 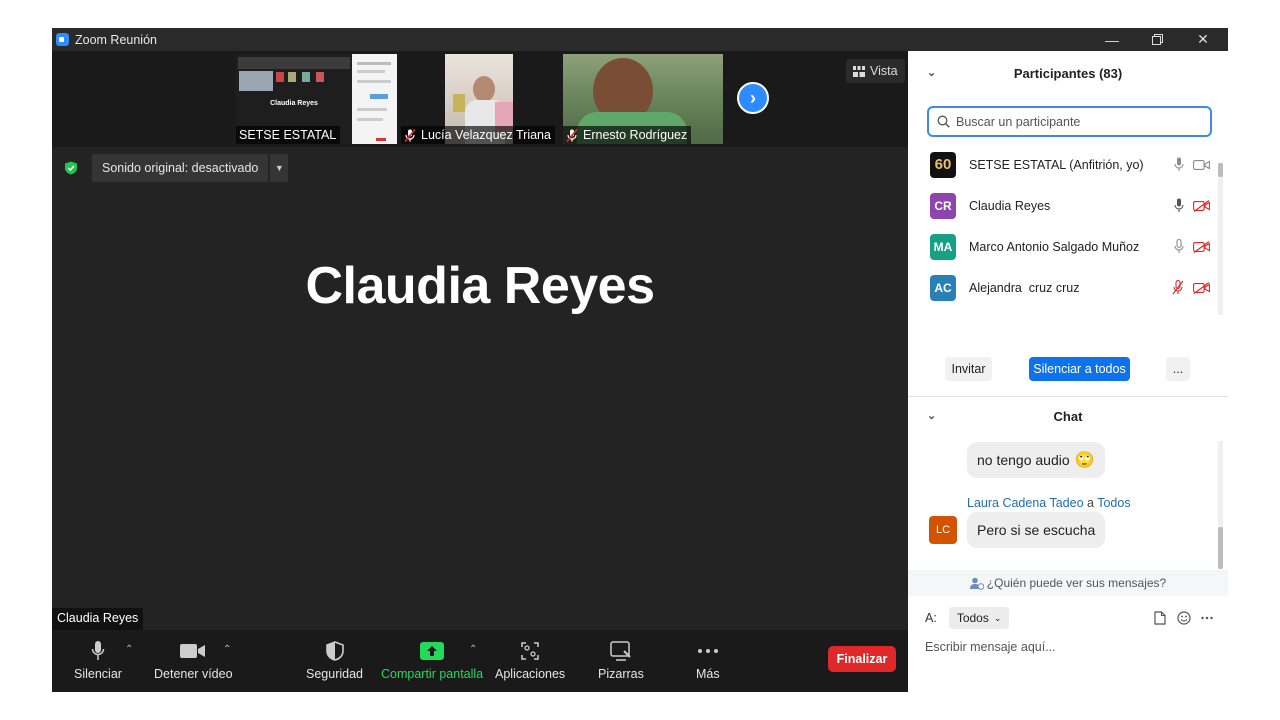 I want to click on chat-message: no tengo audio 🙄, so click(x=1036, y=460).